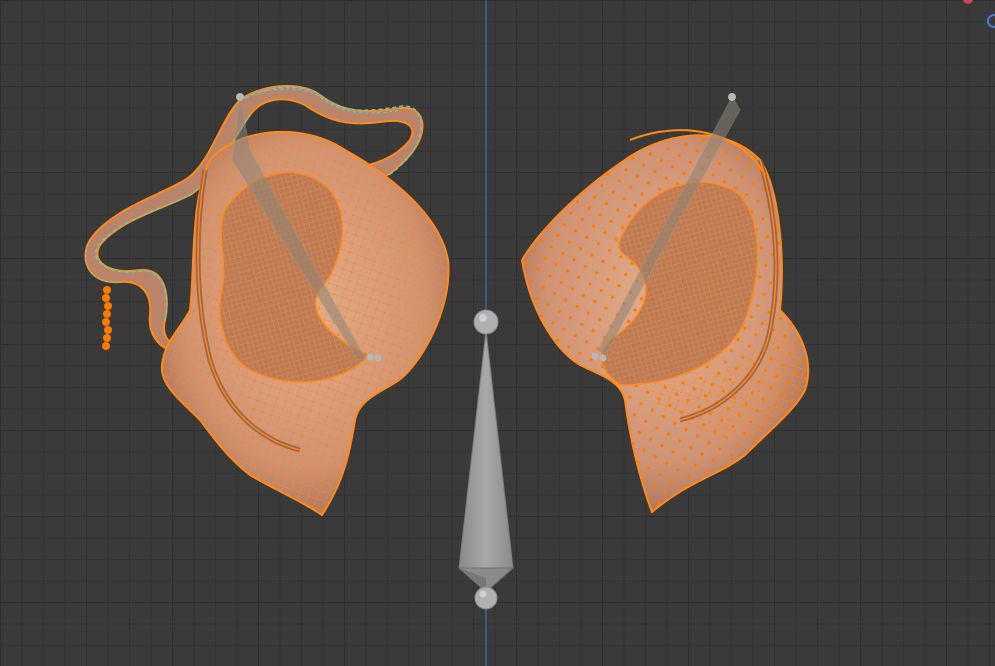  I want to click on center-bone-icon, so click(486, 459).